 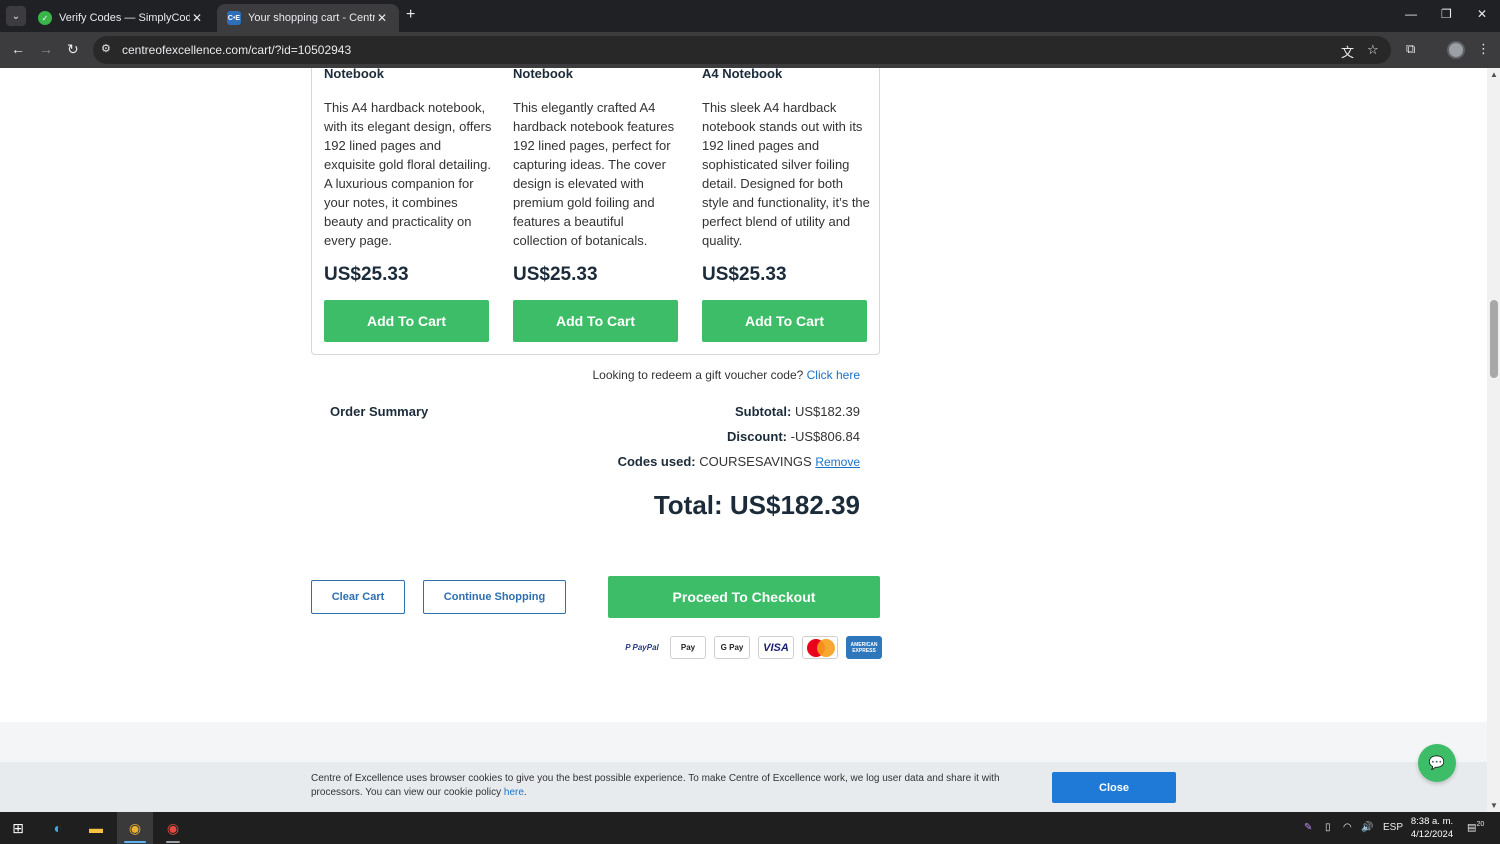 What do you see at coordinates (825, 436) in the screenshot?
I see `discount-value: -US$806.84` at bounding box center [825, 436].